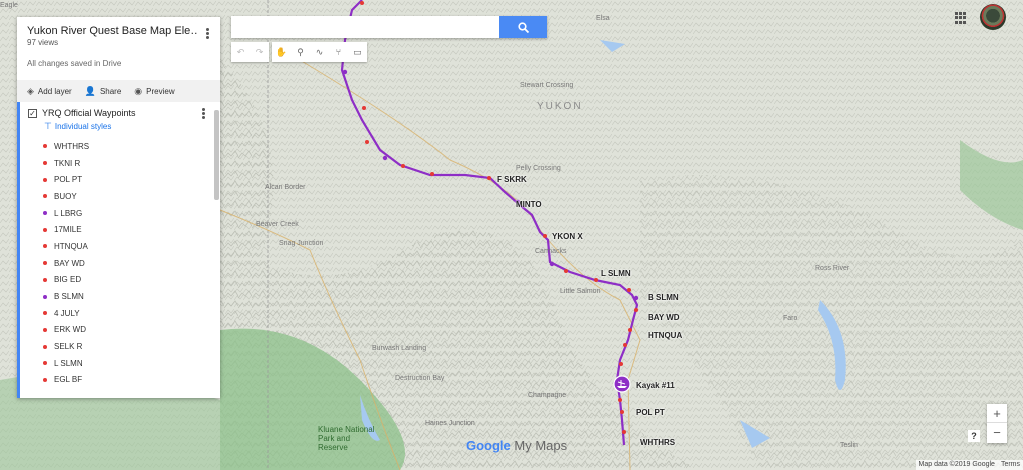  What do you see at coordinates (622, 384) in the screenshot?
I see `kayak-marker` at bounding box center [622, 384].